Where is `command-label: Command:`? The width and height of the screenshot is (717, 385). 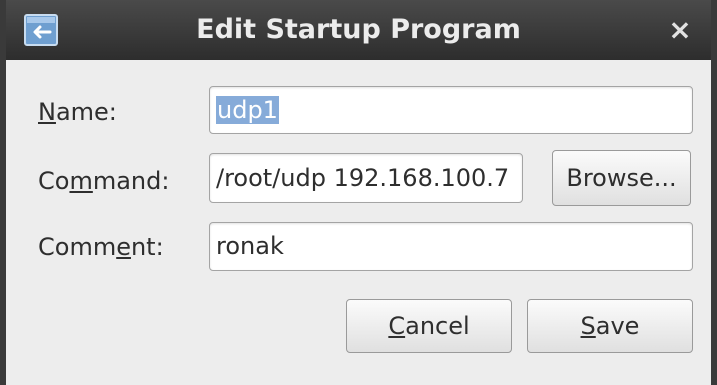
command-label: Command: is located at coordinates (104, 181).